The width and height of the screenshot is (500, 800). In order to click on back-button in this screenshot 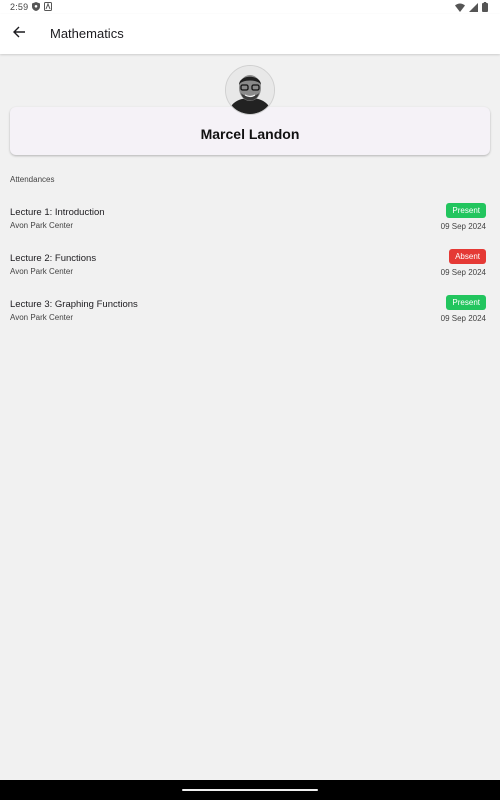, I will do `click(19, 34)`.